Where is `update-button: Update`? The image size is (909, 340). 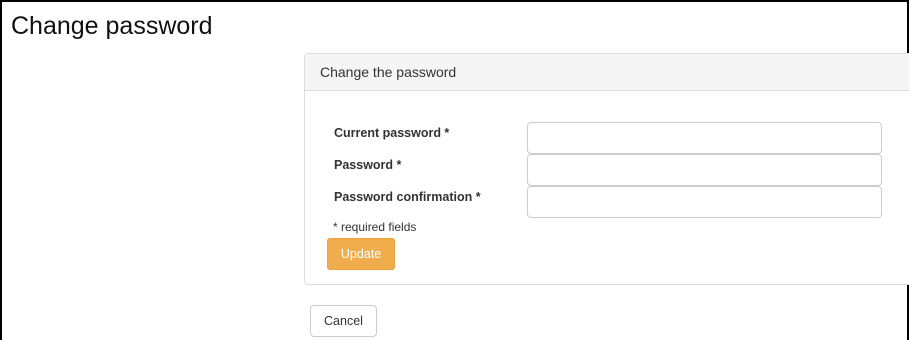 update-button: Update is located at coordinates (361, 254).